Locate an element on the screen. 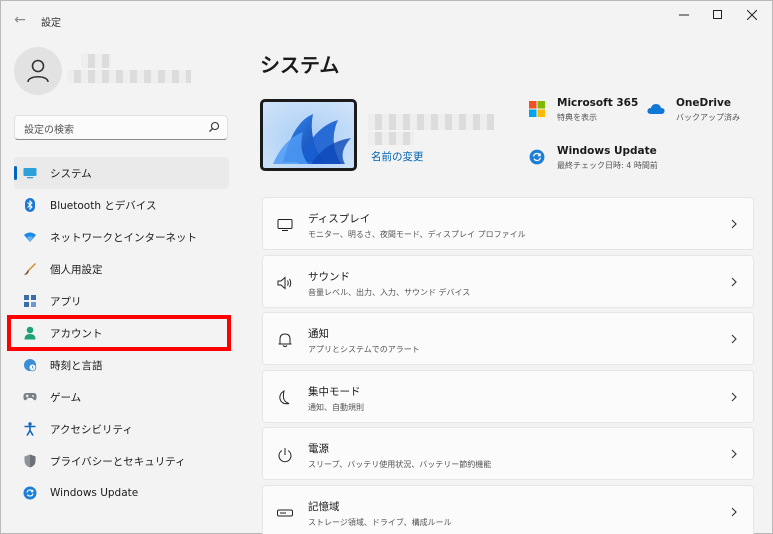 The height and width of the screenshot is (534, 773). globe-clock-icon is located at coordinates (30, 365).